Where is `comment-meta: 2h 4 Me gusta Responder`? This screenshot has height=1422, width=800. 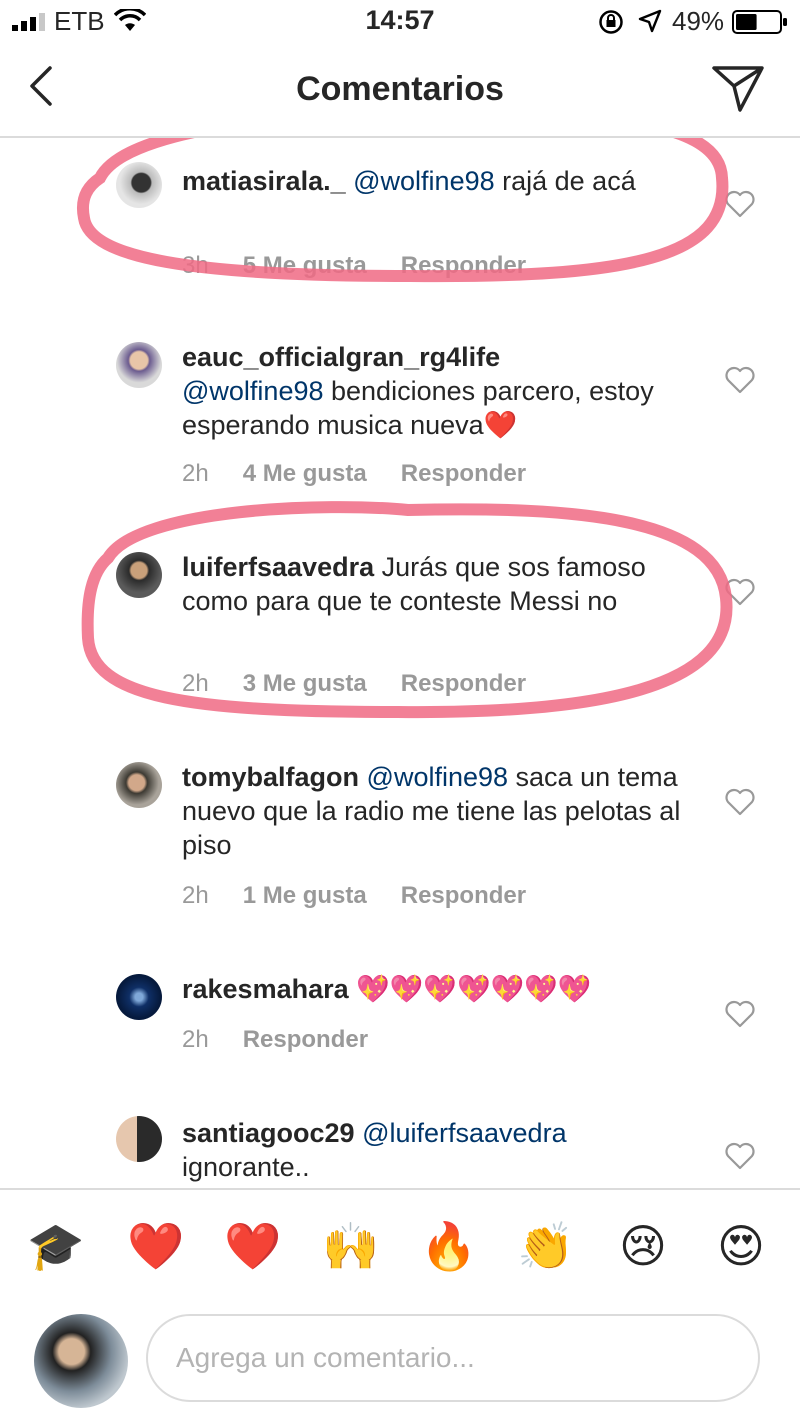 comment-meta: 2h 4 Me gusta Responder is located at coordinates (371, 474).